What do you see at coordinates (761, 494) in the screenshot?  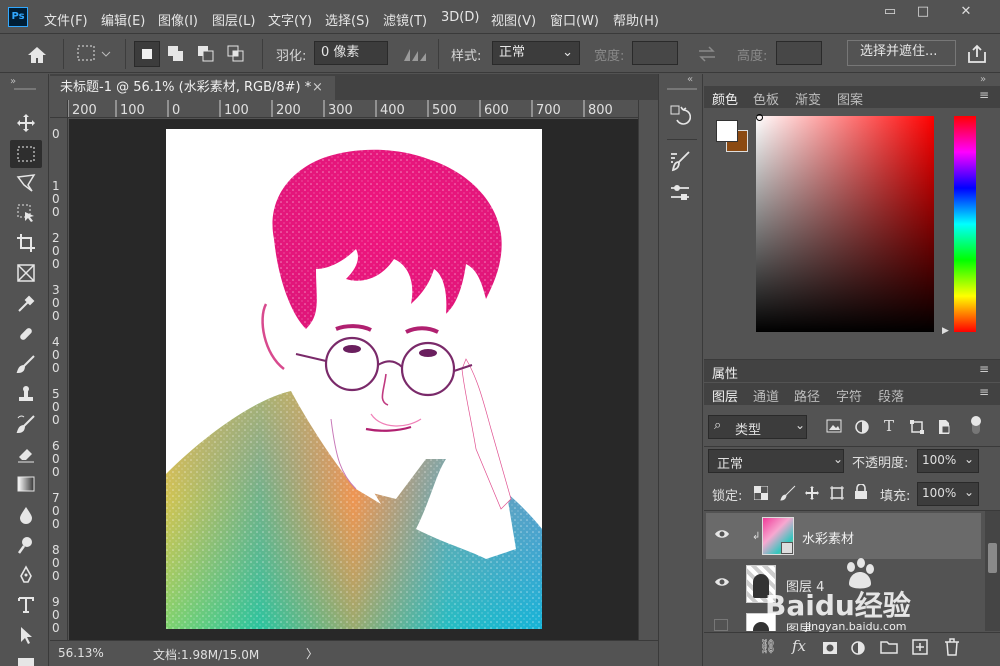 I see `lock-transparent-pixels-icon` at bounding box center [761, 494].